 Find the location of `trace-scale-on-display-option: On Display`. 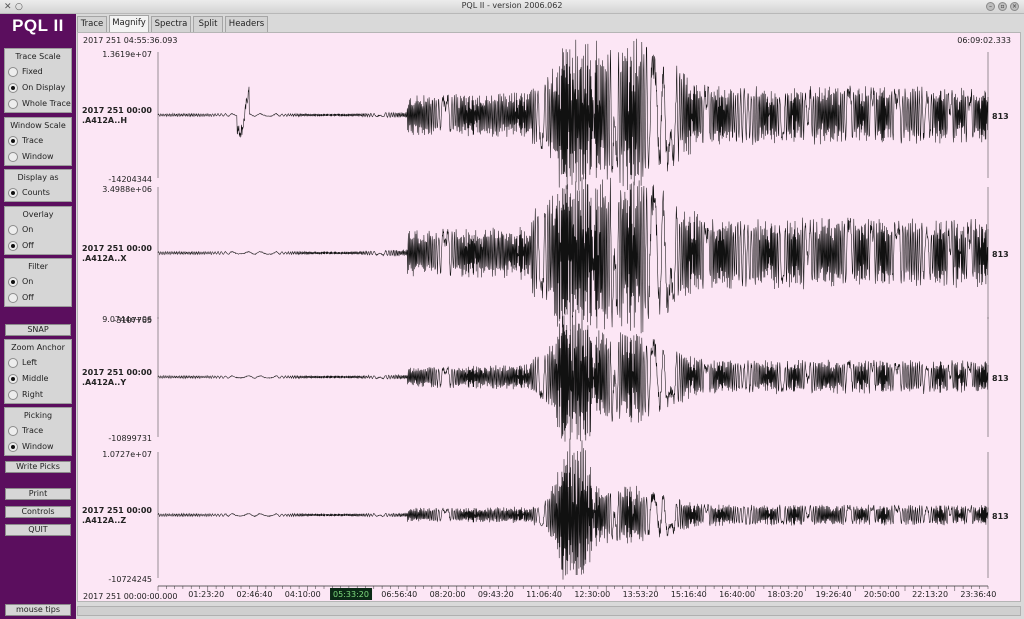

trace-scale-on-display-option: On Display is located at coordinates (38, 88).